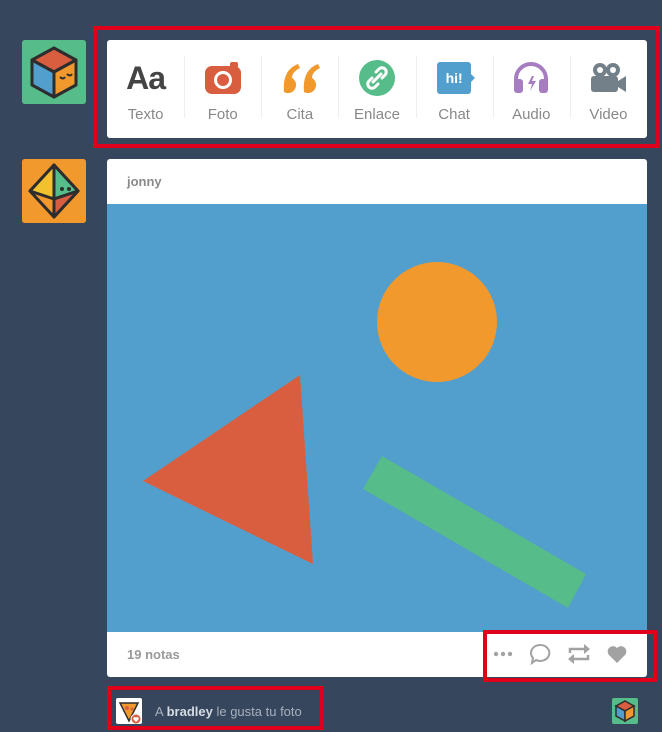 The height and width of the screenshot is (732, 662). What do you see at coordinates (215, 708) in the screenshot?
I see `highlight-box-notification` at bounding box center [215, 708].